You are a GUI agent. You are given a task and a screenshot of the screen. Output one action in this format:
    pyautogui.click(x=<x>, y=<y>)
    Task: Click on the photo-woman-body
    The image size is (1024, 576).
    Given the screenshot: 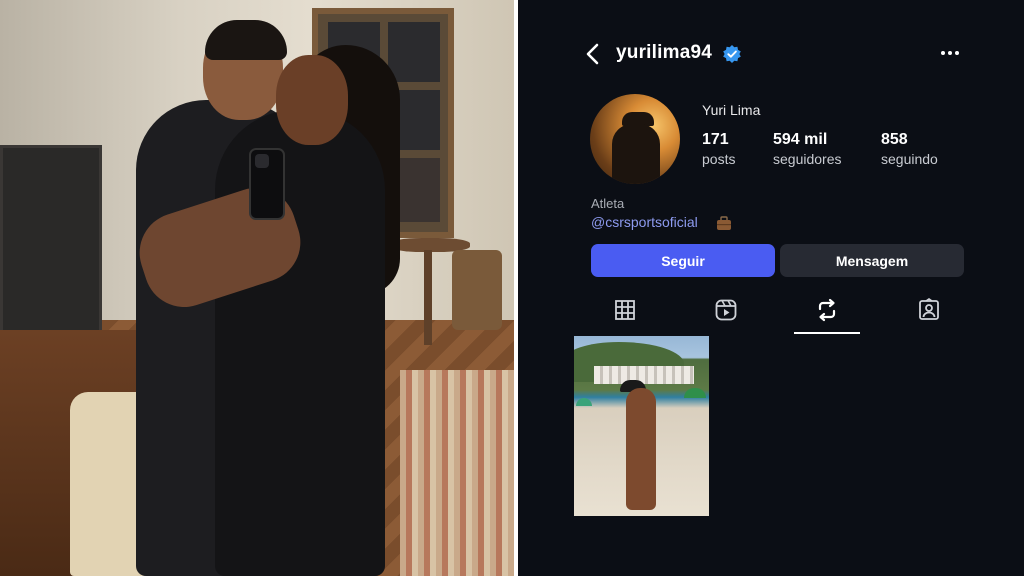 What is the action you would take?
    pyautogui.click(x=300, y=343)
    